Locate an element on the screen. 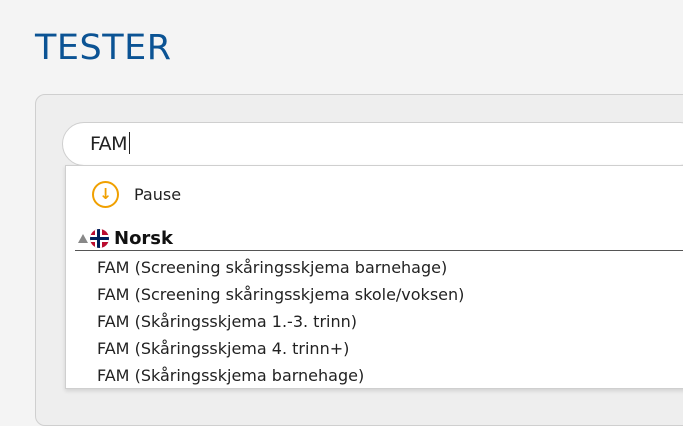  list-item: FAM (Skåringsskjema 4. trinn+) is located at coordinates (223, 348).